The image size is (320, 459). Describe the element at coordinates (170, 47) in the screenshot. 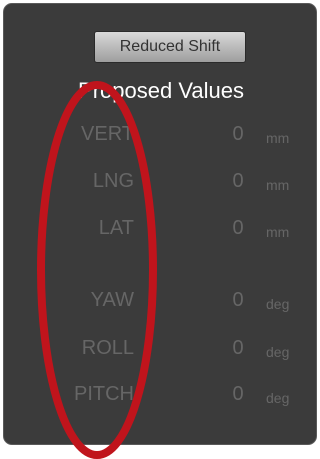

I see `reduced-shift-button: Reduced Shift` at that location.